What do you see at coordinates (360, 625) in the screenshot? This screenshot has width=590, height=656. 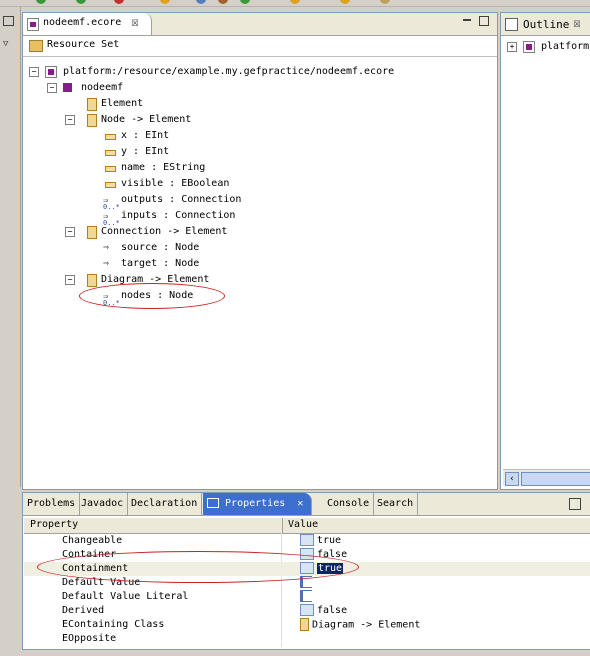 I see `property-value: Diagram -> Element` at bounding box center [360, 625].